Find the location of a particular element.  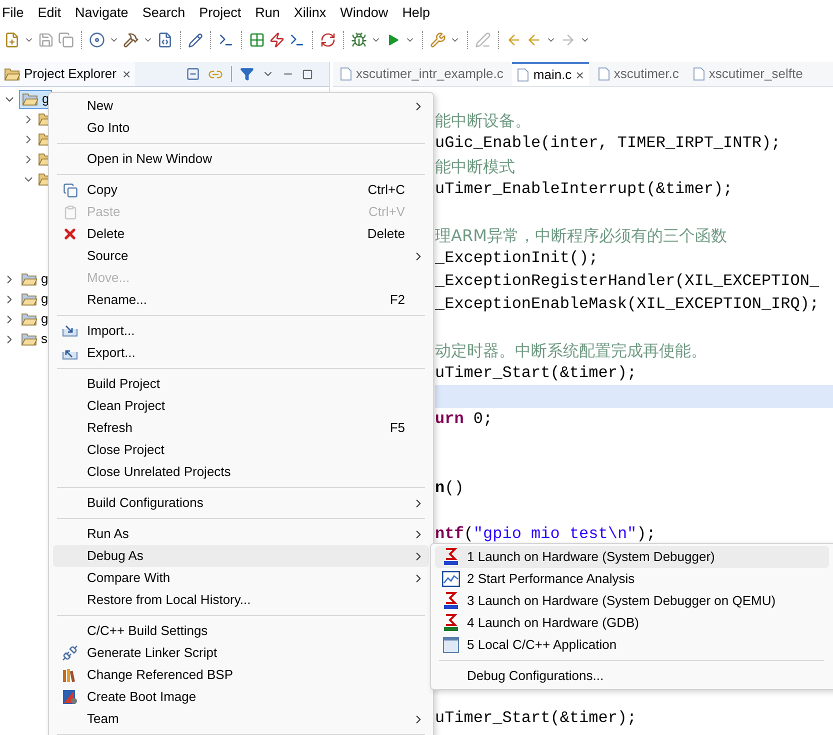

panel-tab: Project Explorer × is located at coordinates (67, 74).